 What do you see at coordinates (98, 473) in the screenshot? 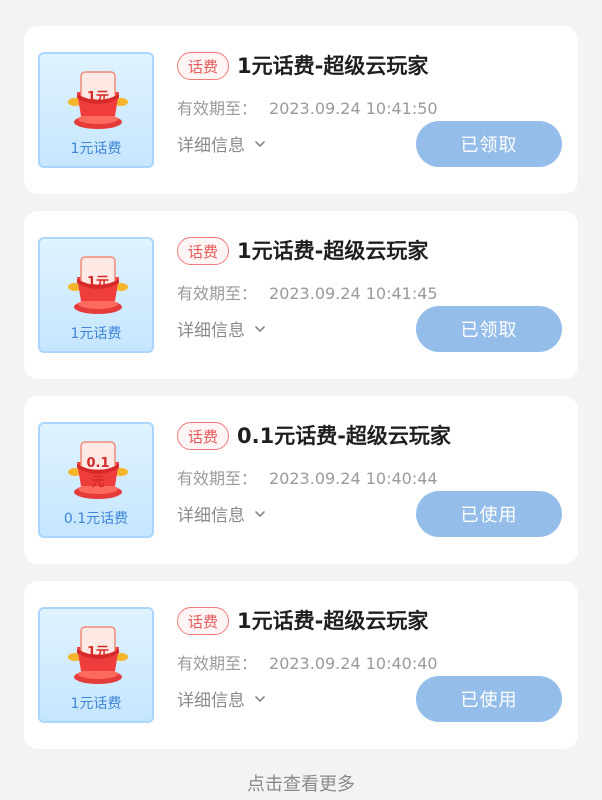
I see `gift-amount: 0.1元` at bounding box center [98, 473].